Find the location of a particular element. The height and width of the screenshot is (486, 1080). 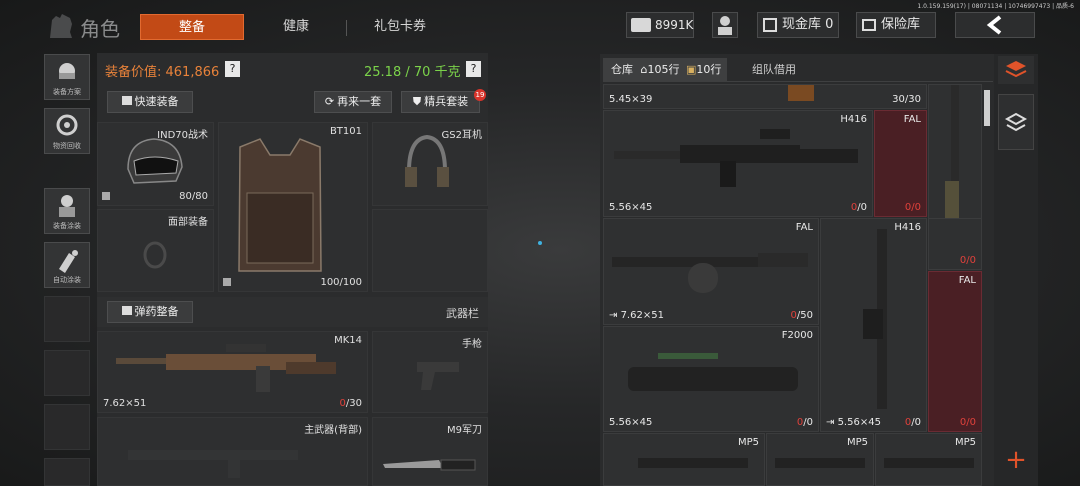

storage-scrollbar is located at coordinates (987, 108).